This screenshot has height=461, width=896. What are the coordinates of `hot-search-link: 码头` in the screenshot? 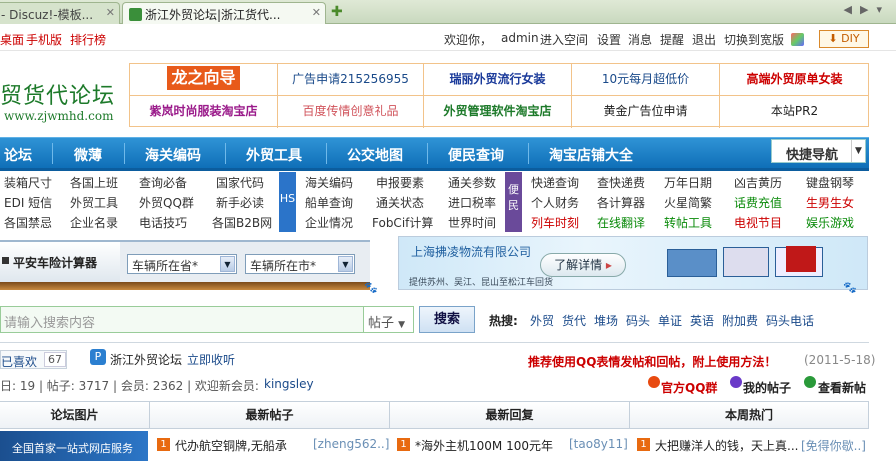 It's located at (638, 320).